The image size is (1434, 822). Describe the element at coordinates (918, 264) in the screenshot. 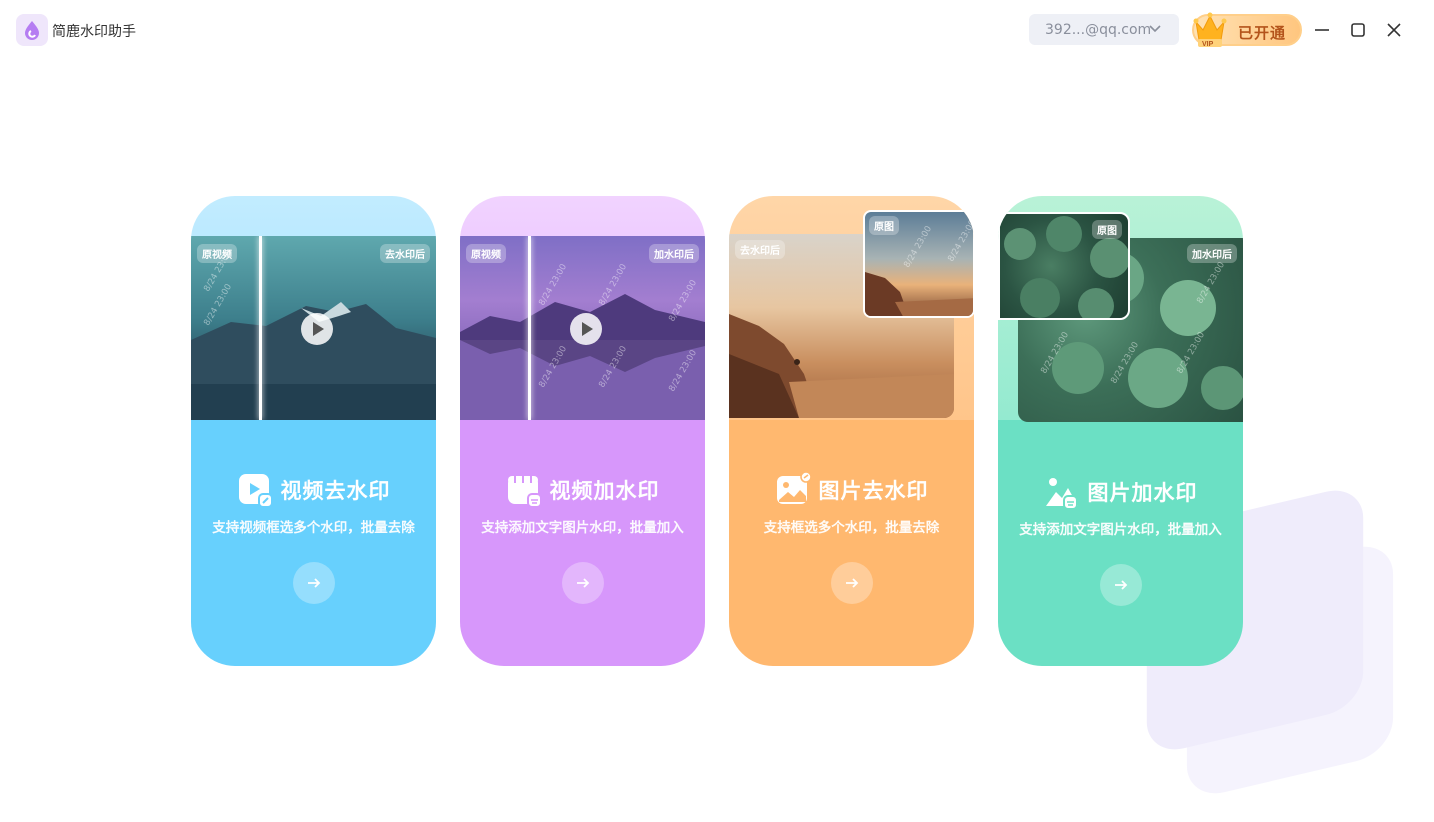

I see `original-image-thumbnail: 8/24 23:00 8/24 23:00 原图` at that location.